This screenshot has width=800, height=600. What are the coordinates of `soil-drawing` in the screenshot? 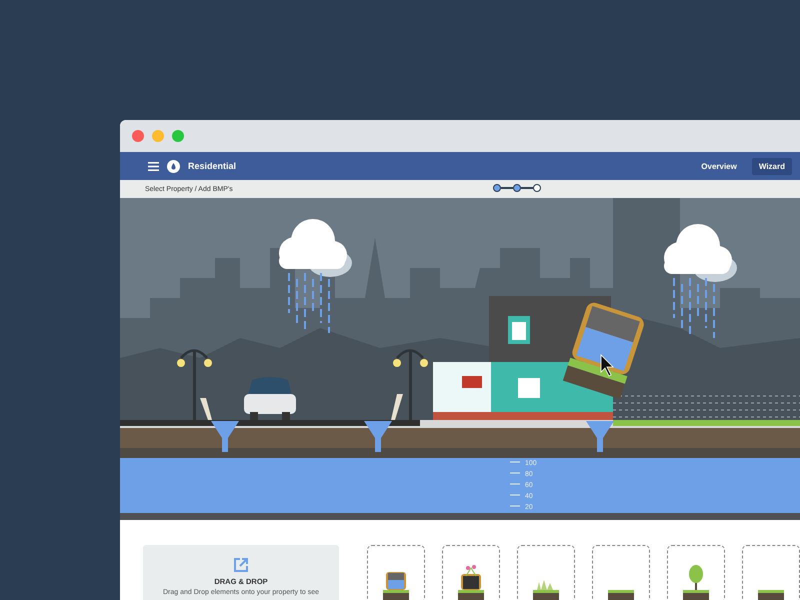 It's located at (771, 595).